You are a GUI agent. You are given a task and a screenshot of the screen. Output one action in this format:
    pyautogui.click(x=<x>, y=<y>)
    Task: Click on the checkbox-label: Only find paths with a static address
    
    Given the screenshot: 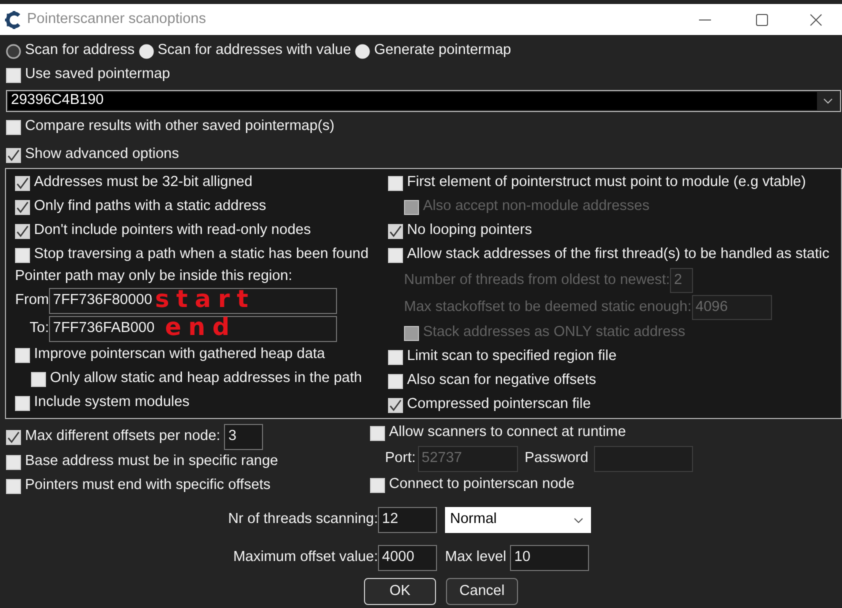 What is the action you would take?
    pyautogui.click(x=150, y=207)
    